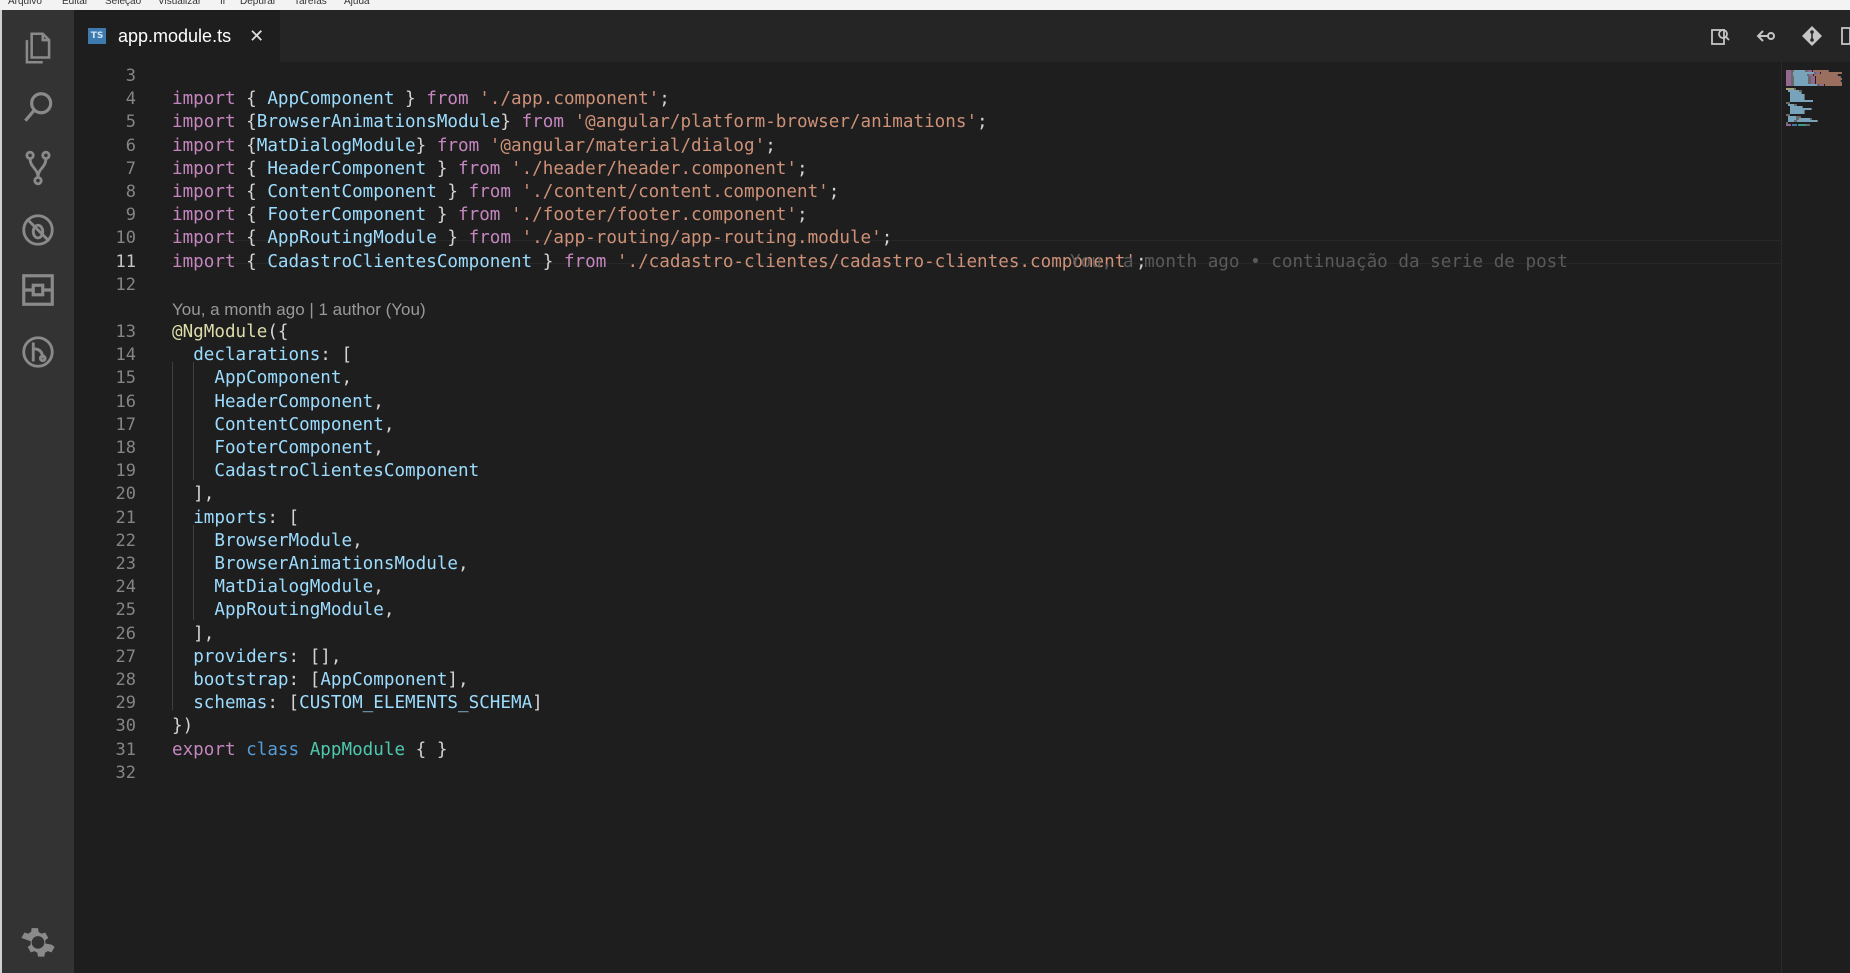  What do you see at coordinates (1812, 36) in the screenshot?
I see `git-compare-icon` at bounding box center [1812, 36].